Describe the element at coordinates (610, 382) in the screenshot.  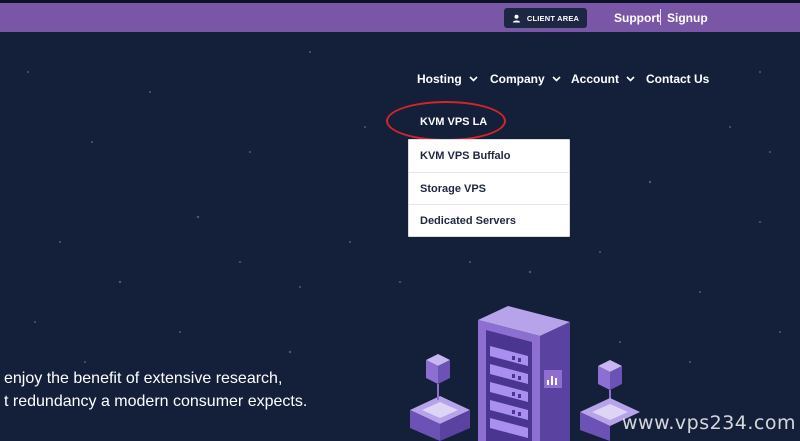
I see `right-cube` at that location.